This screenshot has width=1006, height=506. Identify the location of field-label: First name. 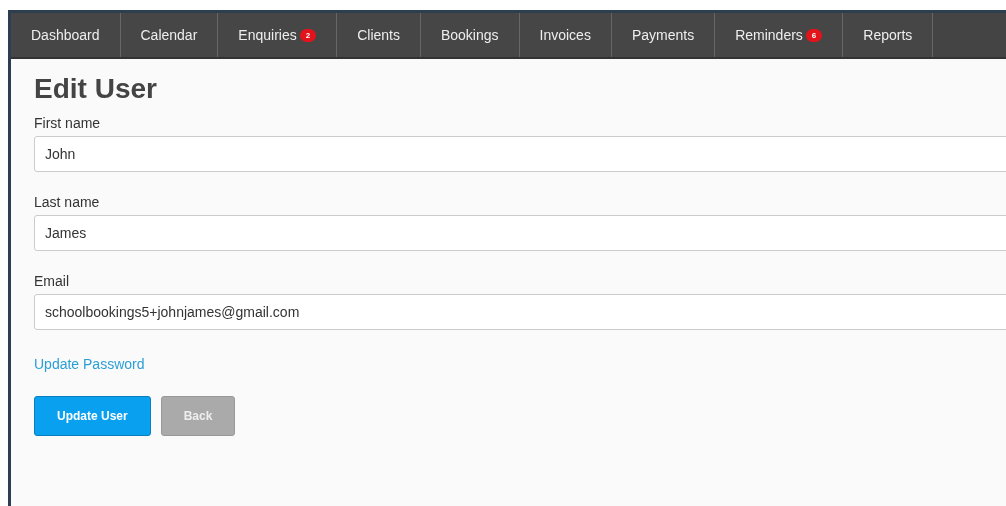
(68, 123).